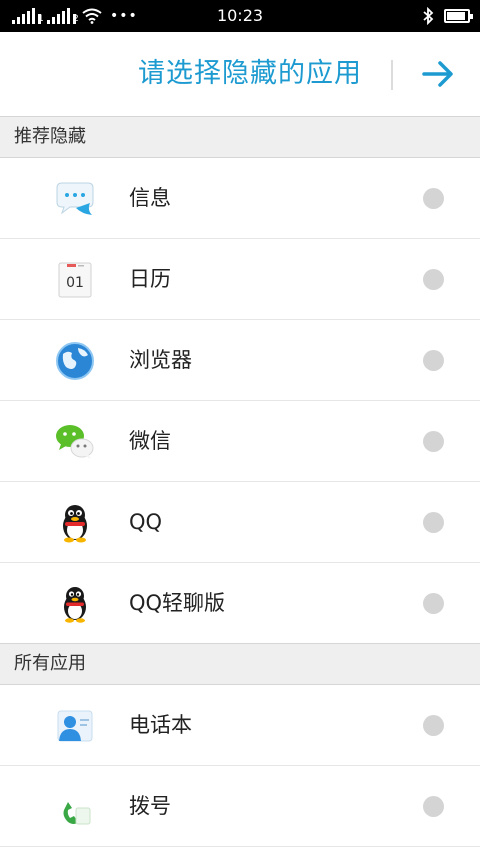  What do you see at coordinates (75, 726) in the screenshot?
I see `contacts-icon` at bounding box center [75, 726].